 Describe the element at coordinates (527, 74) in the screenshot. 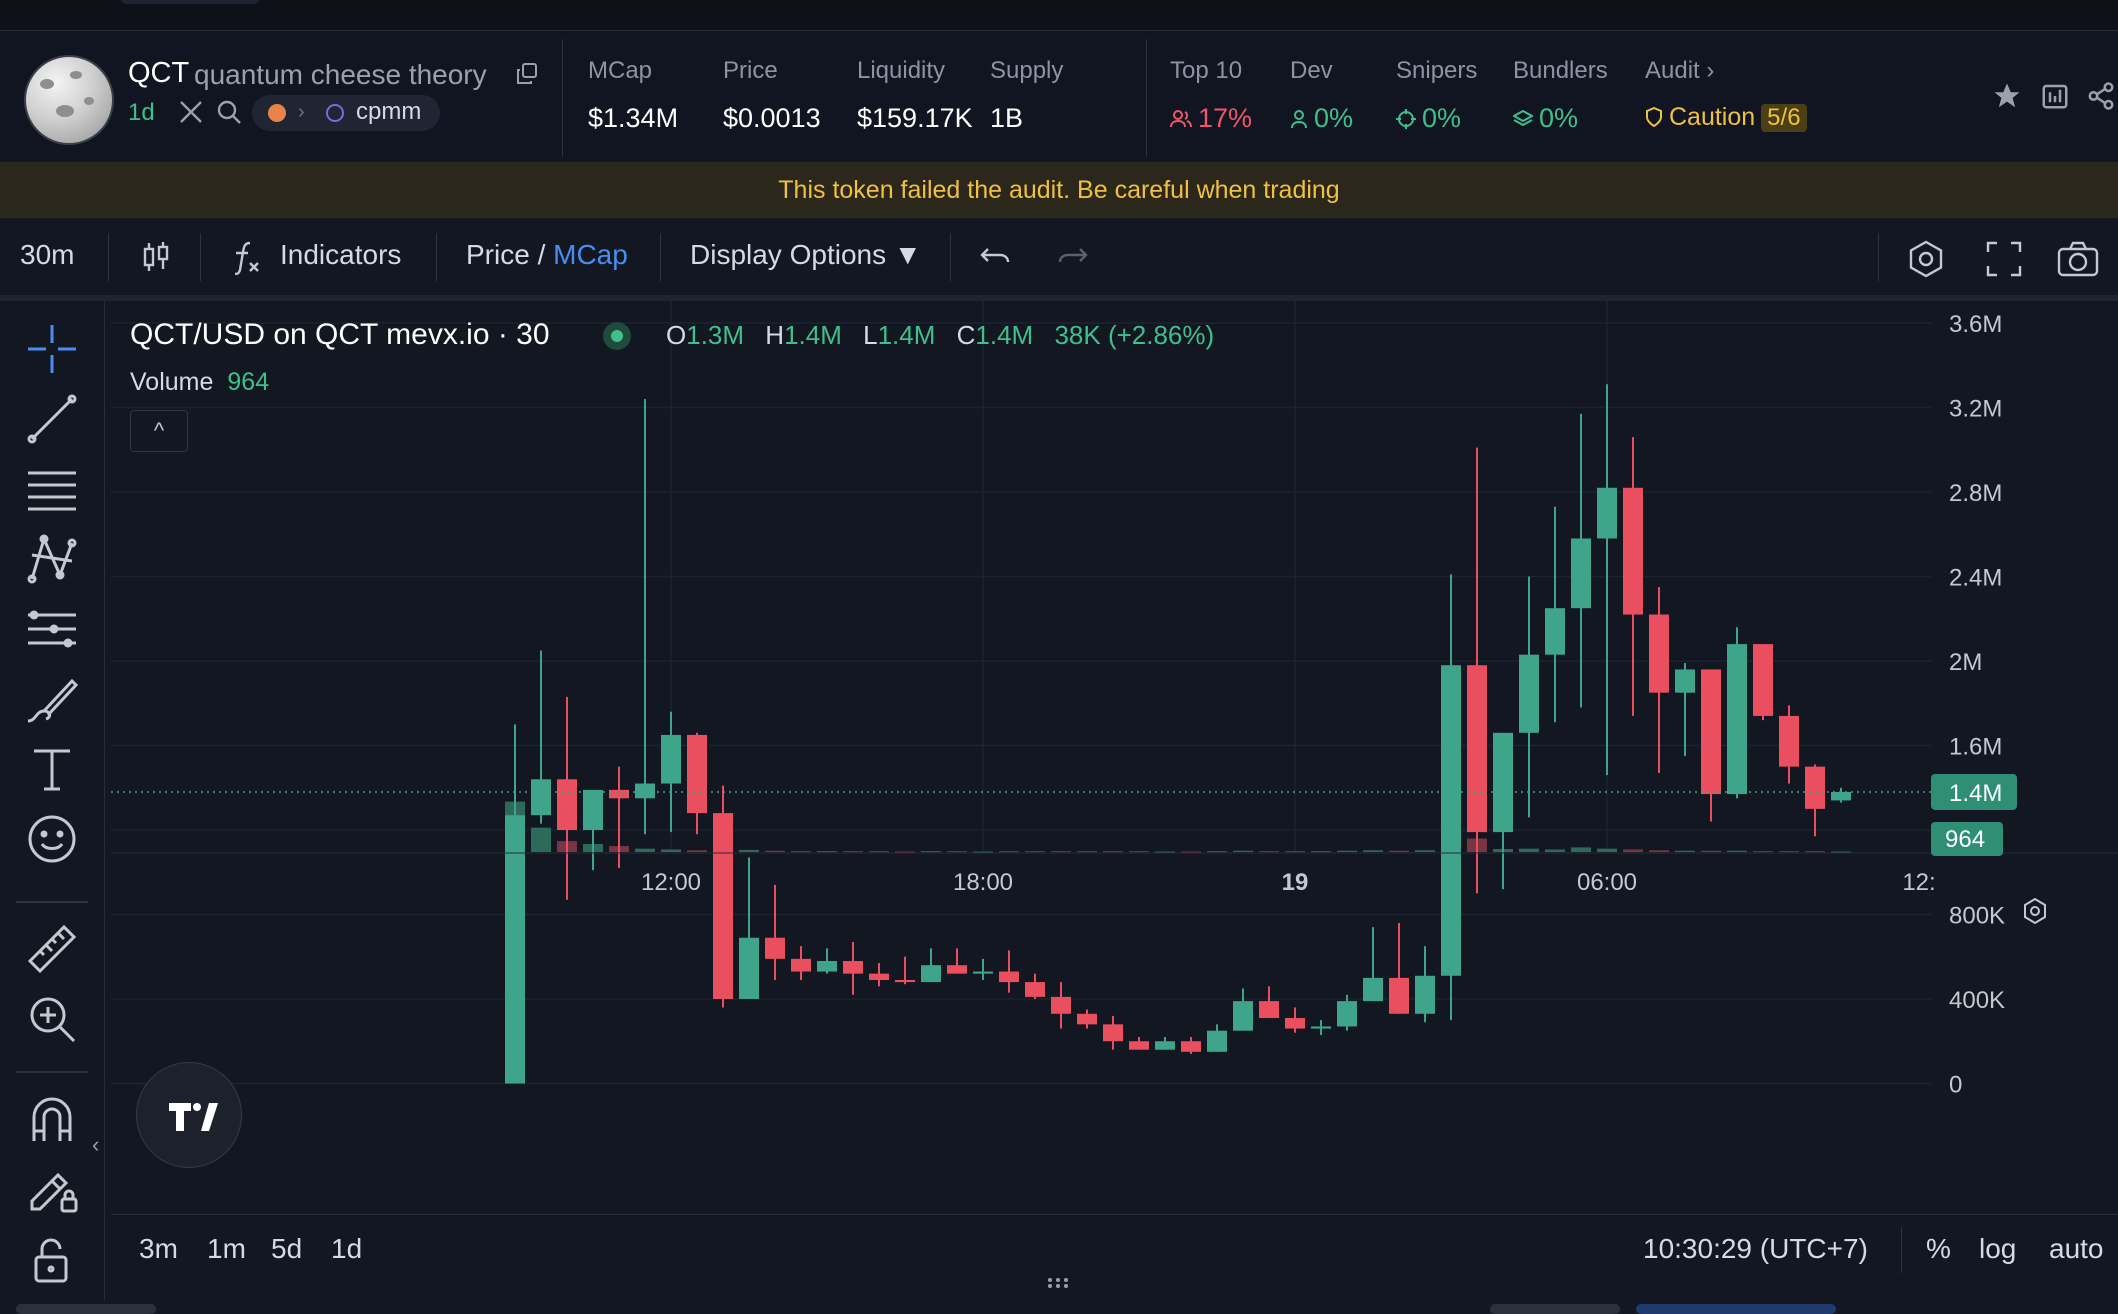

I see `copy-icon` at that location.